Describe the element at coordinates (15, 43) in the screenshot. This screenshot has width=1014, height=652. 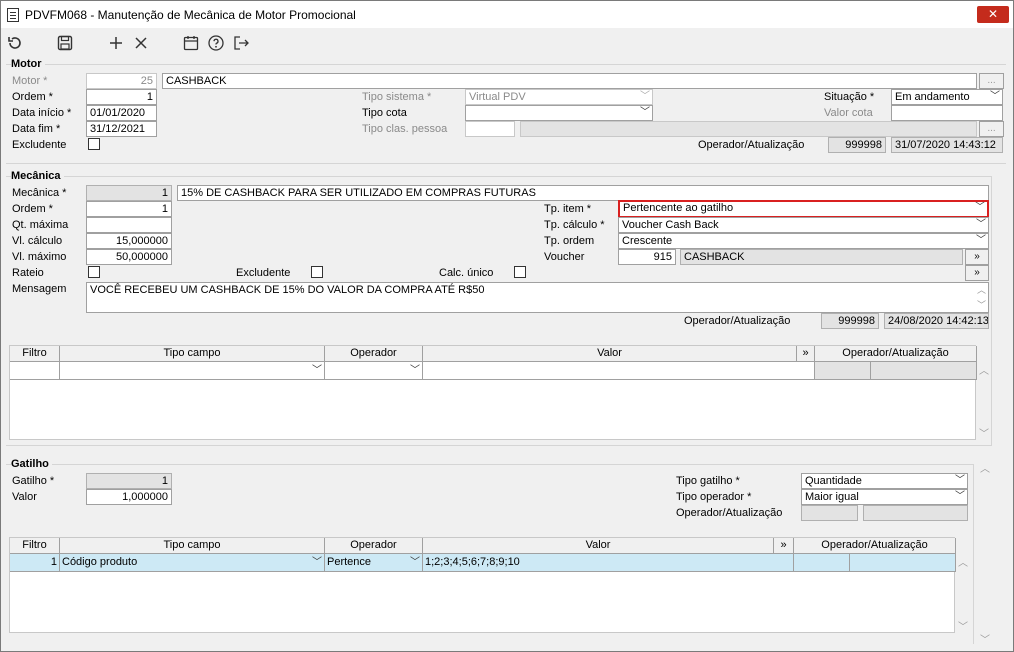
I see `refresh-icon` at that location.